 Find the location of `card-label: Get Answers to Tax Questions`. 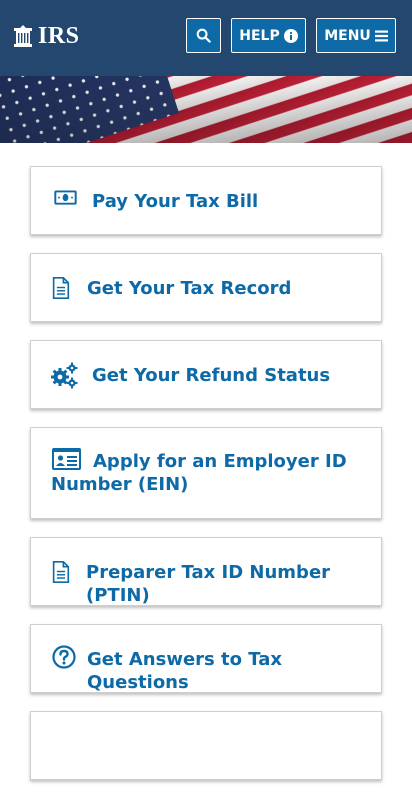

card-label: Get Answers to Tax Questions is located at coordinates (184, 671).